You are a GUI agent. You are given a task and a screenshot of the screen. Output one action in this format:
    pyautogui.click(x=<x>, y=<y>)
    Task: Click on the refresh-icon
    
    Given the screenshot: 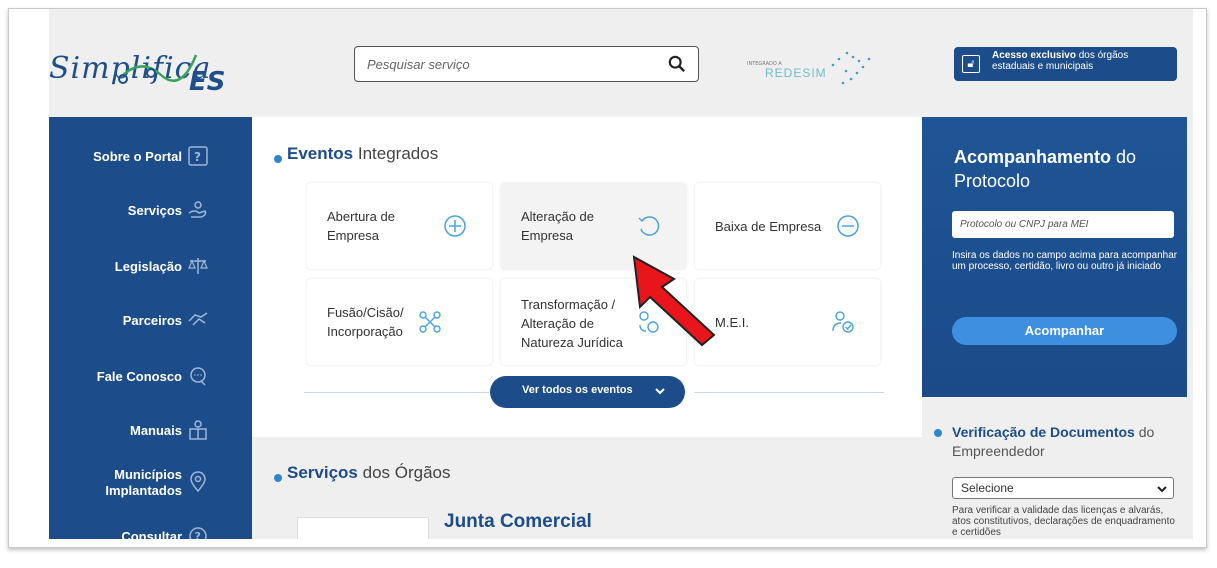 What is the action you would take?
    pyautogui.click(x=649, y=226)
    